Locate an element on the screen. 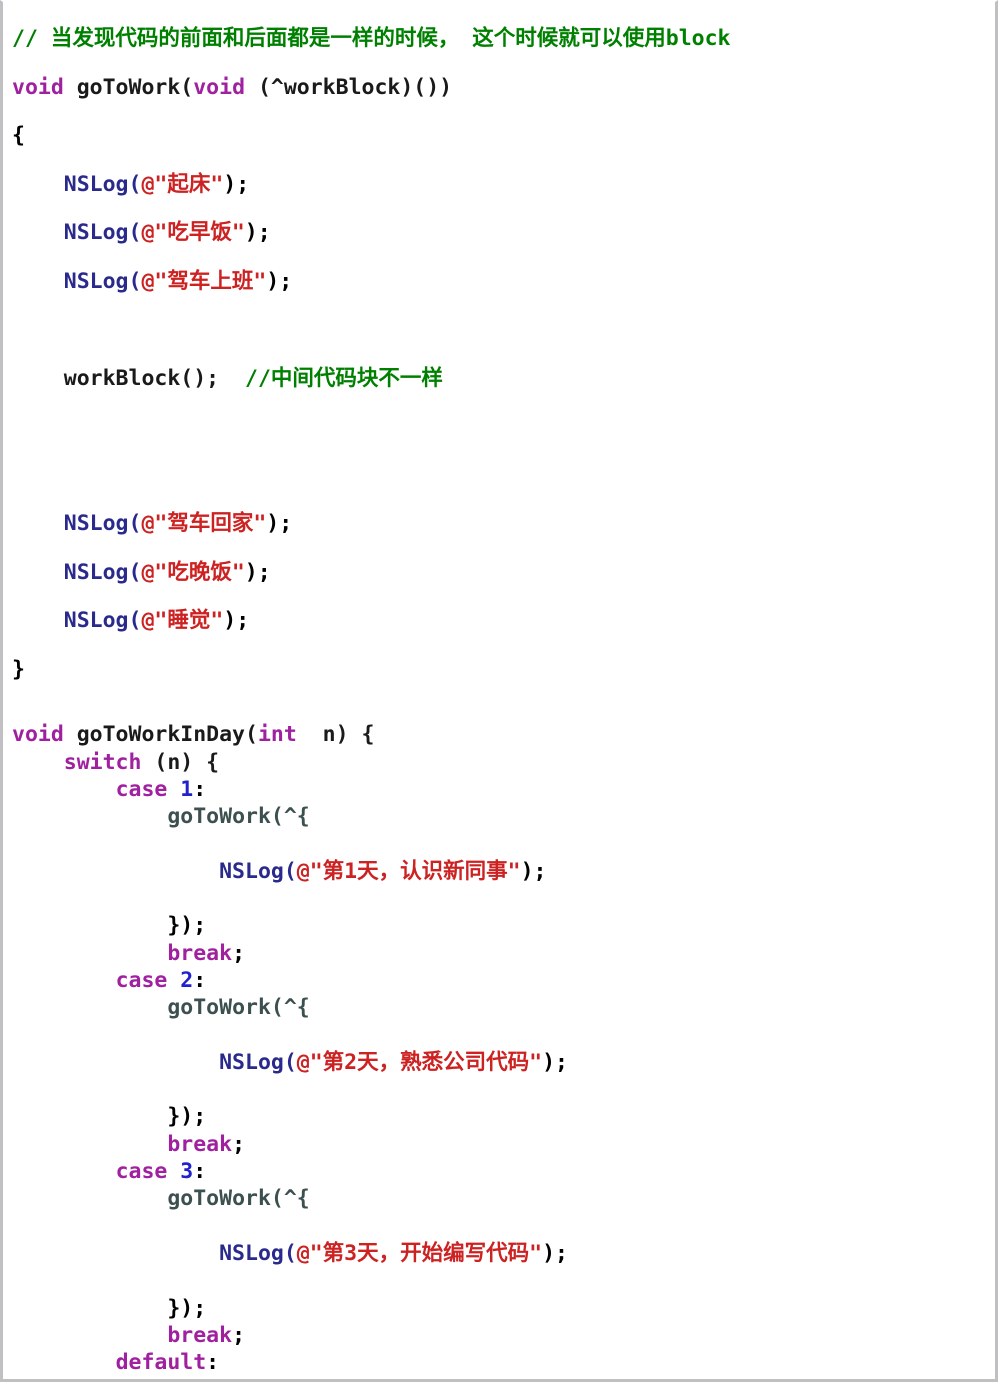 This screenshot has height=1382, width=998. string-literal: @"第1天，认识新同事" is located at coordinates (408, 871).